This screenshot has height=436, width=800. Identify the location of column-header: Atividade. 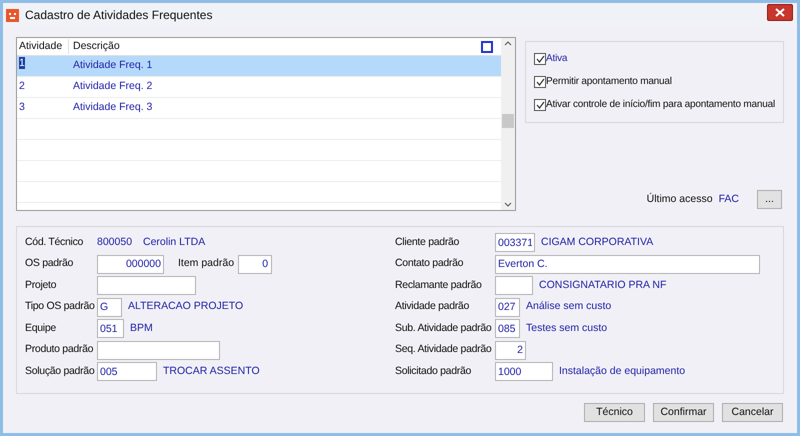
(43, 46).